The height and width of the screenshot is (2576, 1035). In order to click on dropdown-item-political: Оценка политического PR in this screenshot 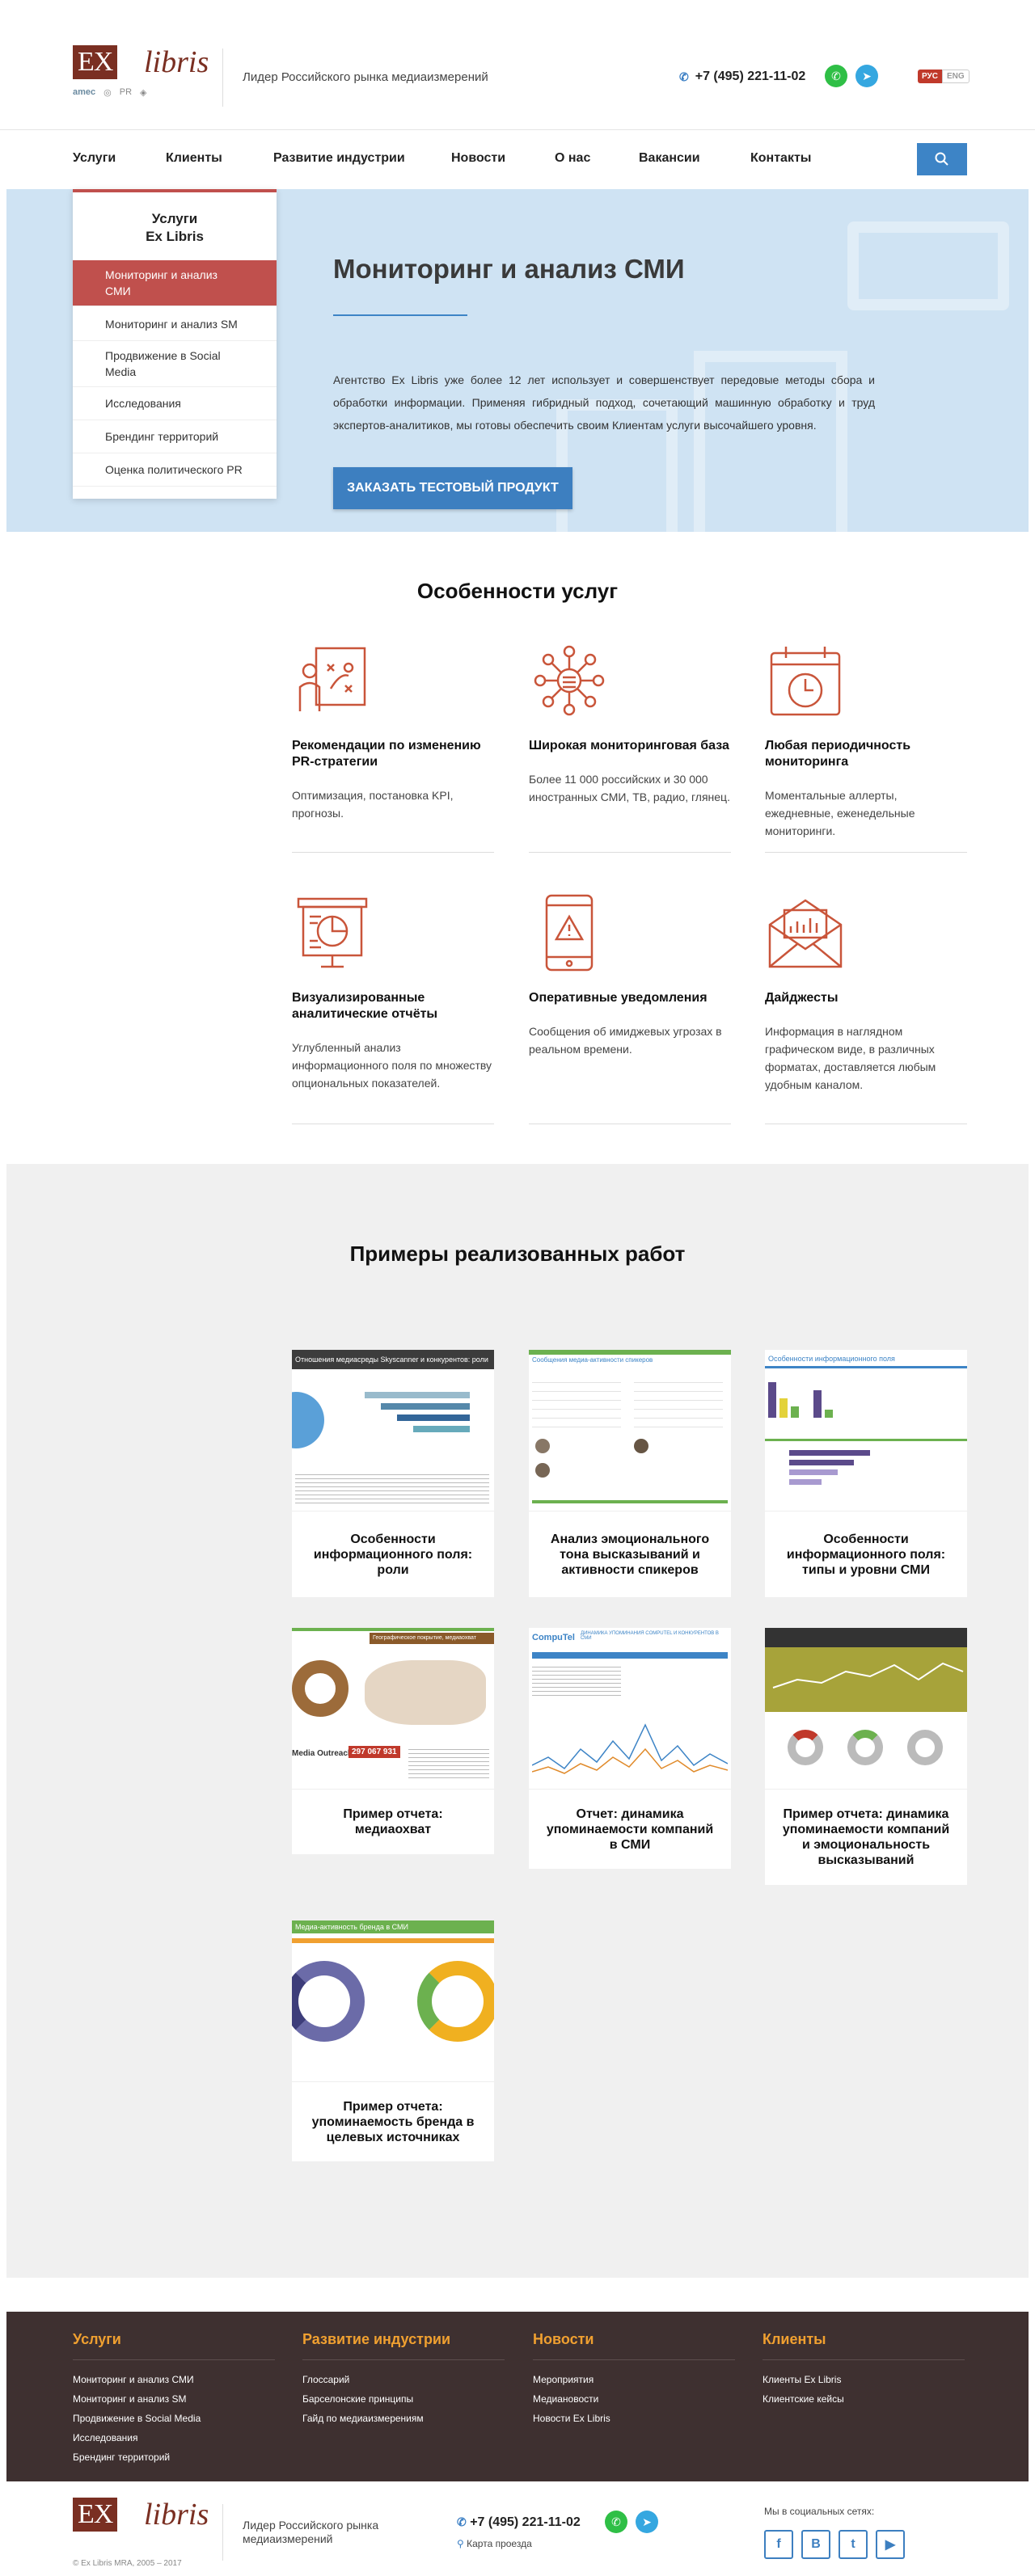, I will do `click(175, 470)`.